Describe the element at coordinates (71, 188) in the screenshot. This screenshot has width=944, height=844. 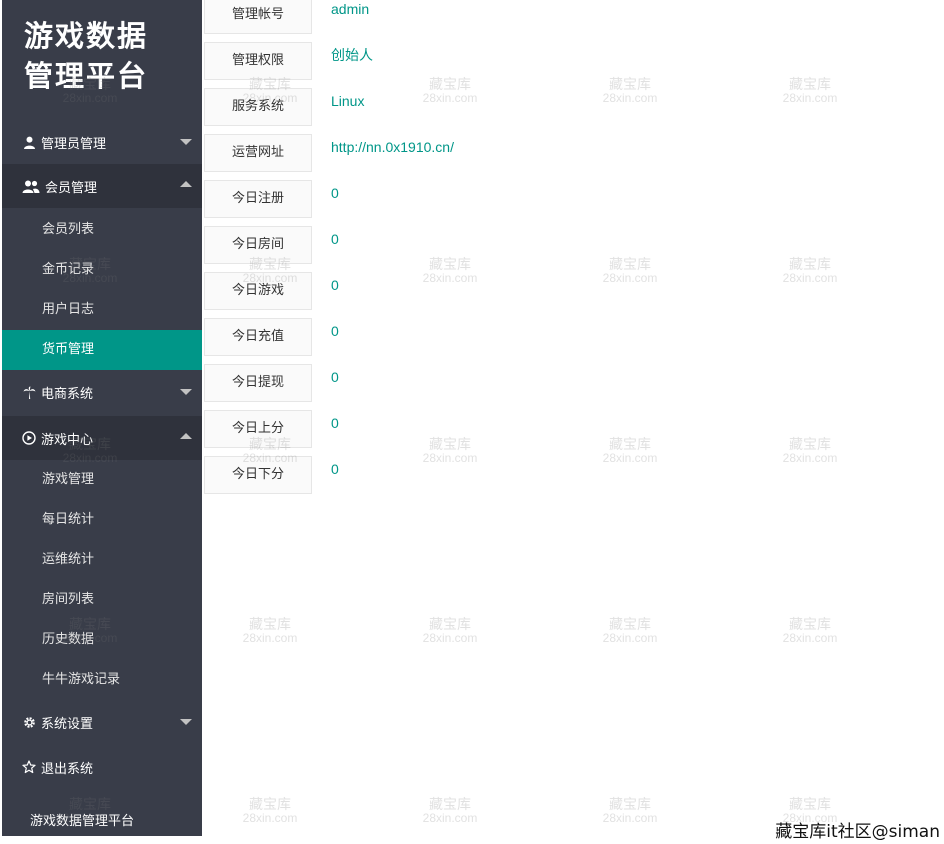
I see `menu-group-label: 会员管理` at that location.